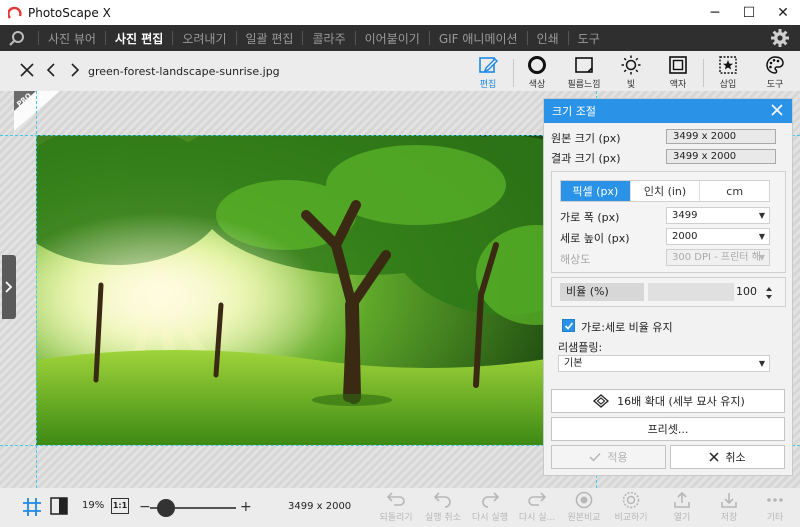  I want to click on settings-gear-icon, so click(780, 38).